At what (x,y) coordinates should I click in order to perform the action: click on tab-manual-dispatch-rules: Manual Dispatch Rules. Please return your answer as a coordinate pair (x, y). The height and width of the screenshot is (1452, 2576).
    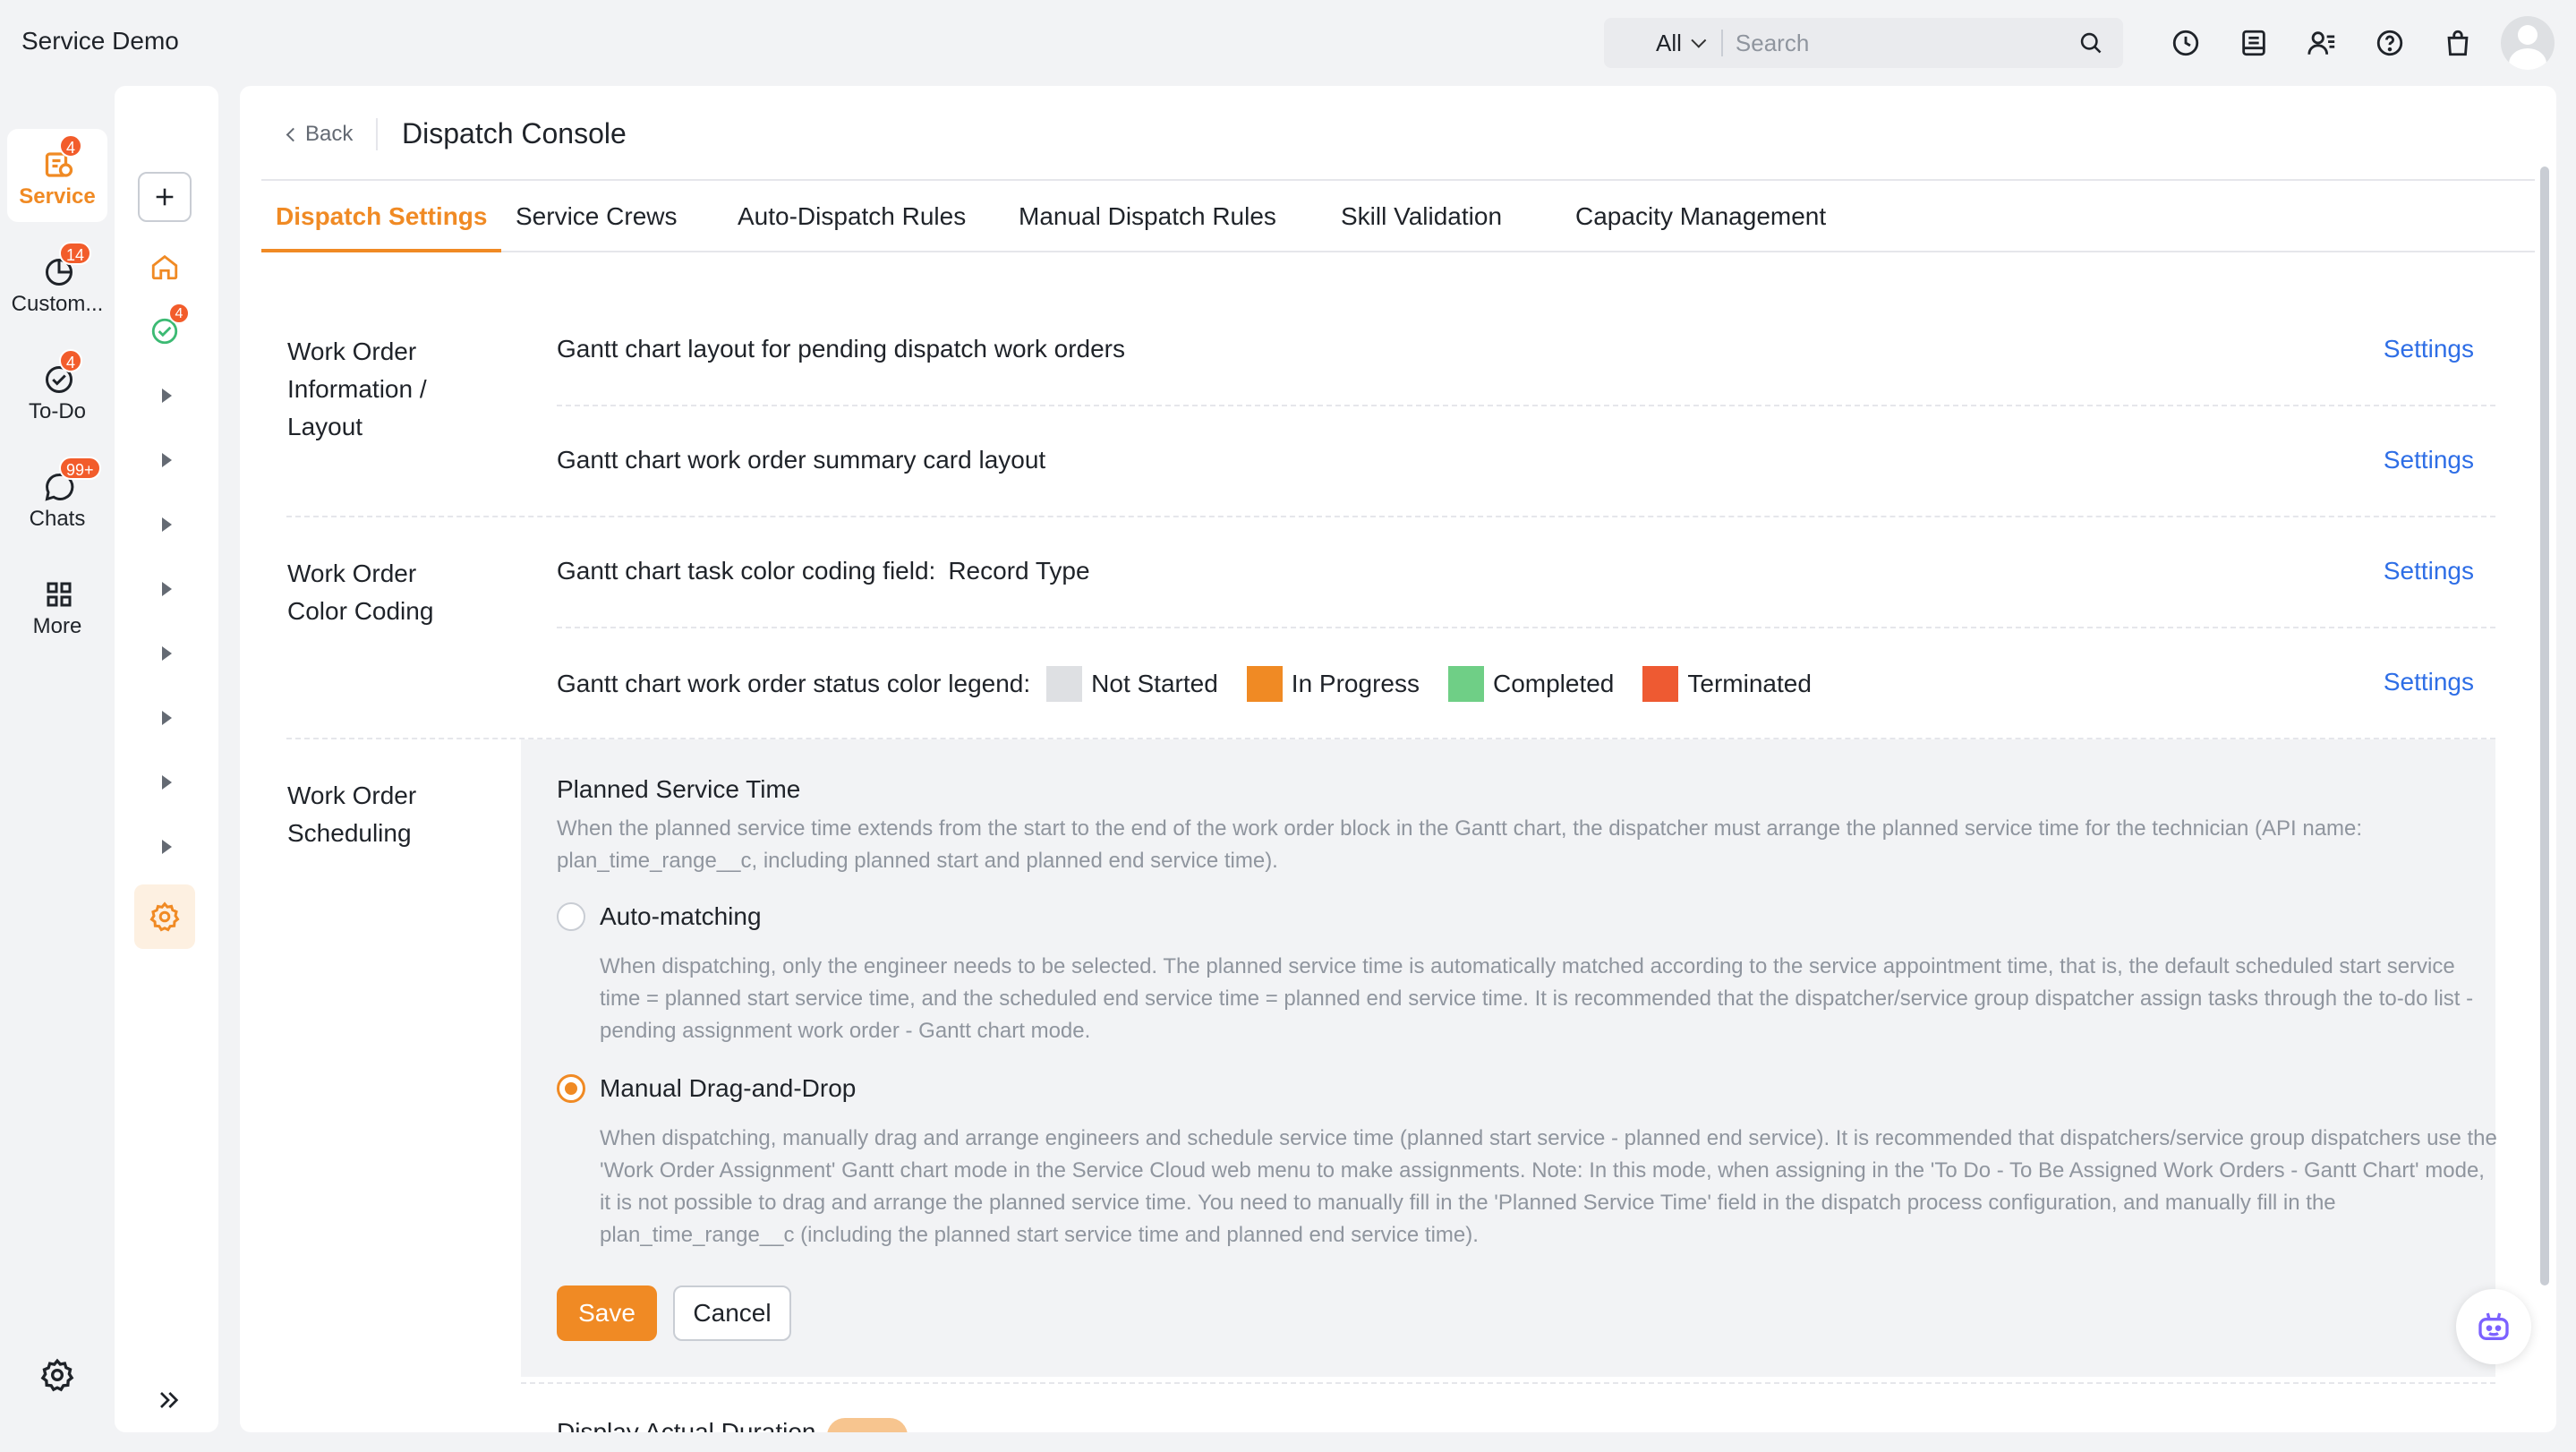
    Looking at the image, I should click on (1147, 216).